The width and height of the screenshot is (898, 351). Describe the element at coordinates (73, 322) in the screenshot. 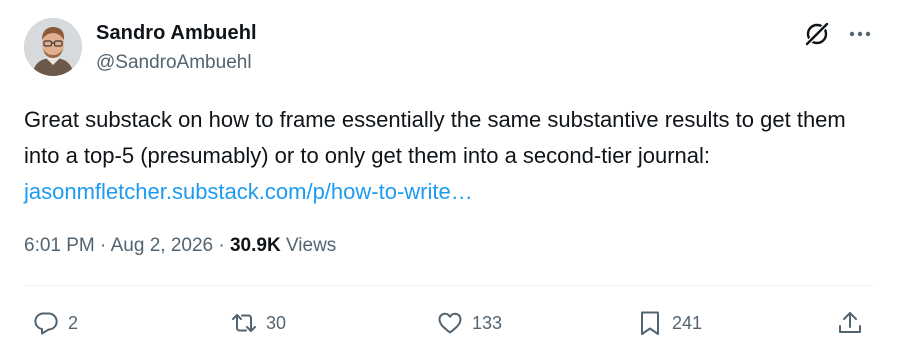

I see `reply-count: 2` at that location.